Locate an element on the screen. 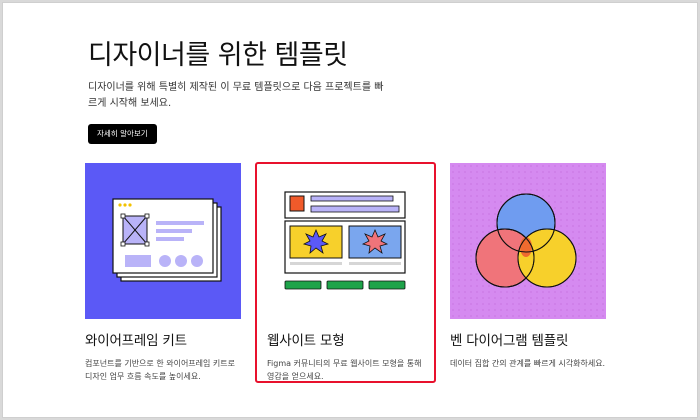  card-title: 와이어프레임 키트 is located at coordinates (163, 341).